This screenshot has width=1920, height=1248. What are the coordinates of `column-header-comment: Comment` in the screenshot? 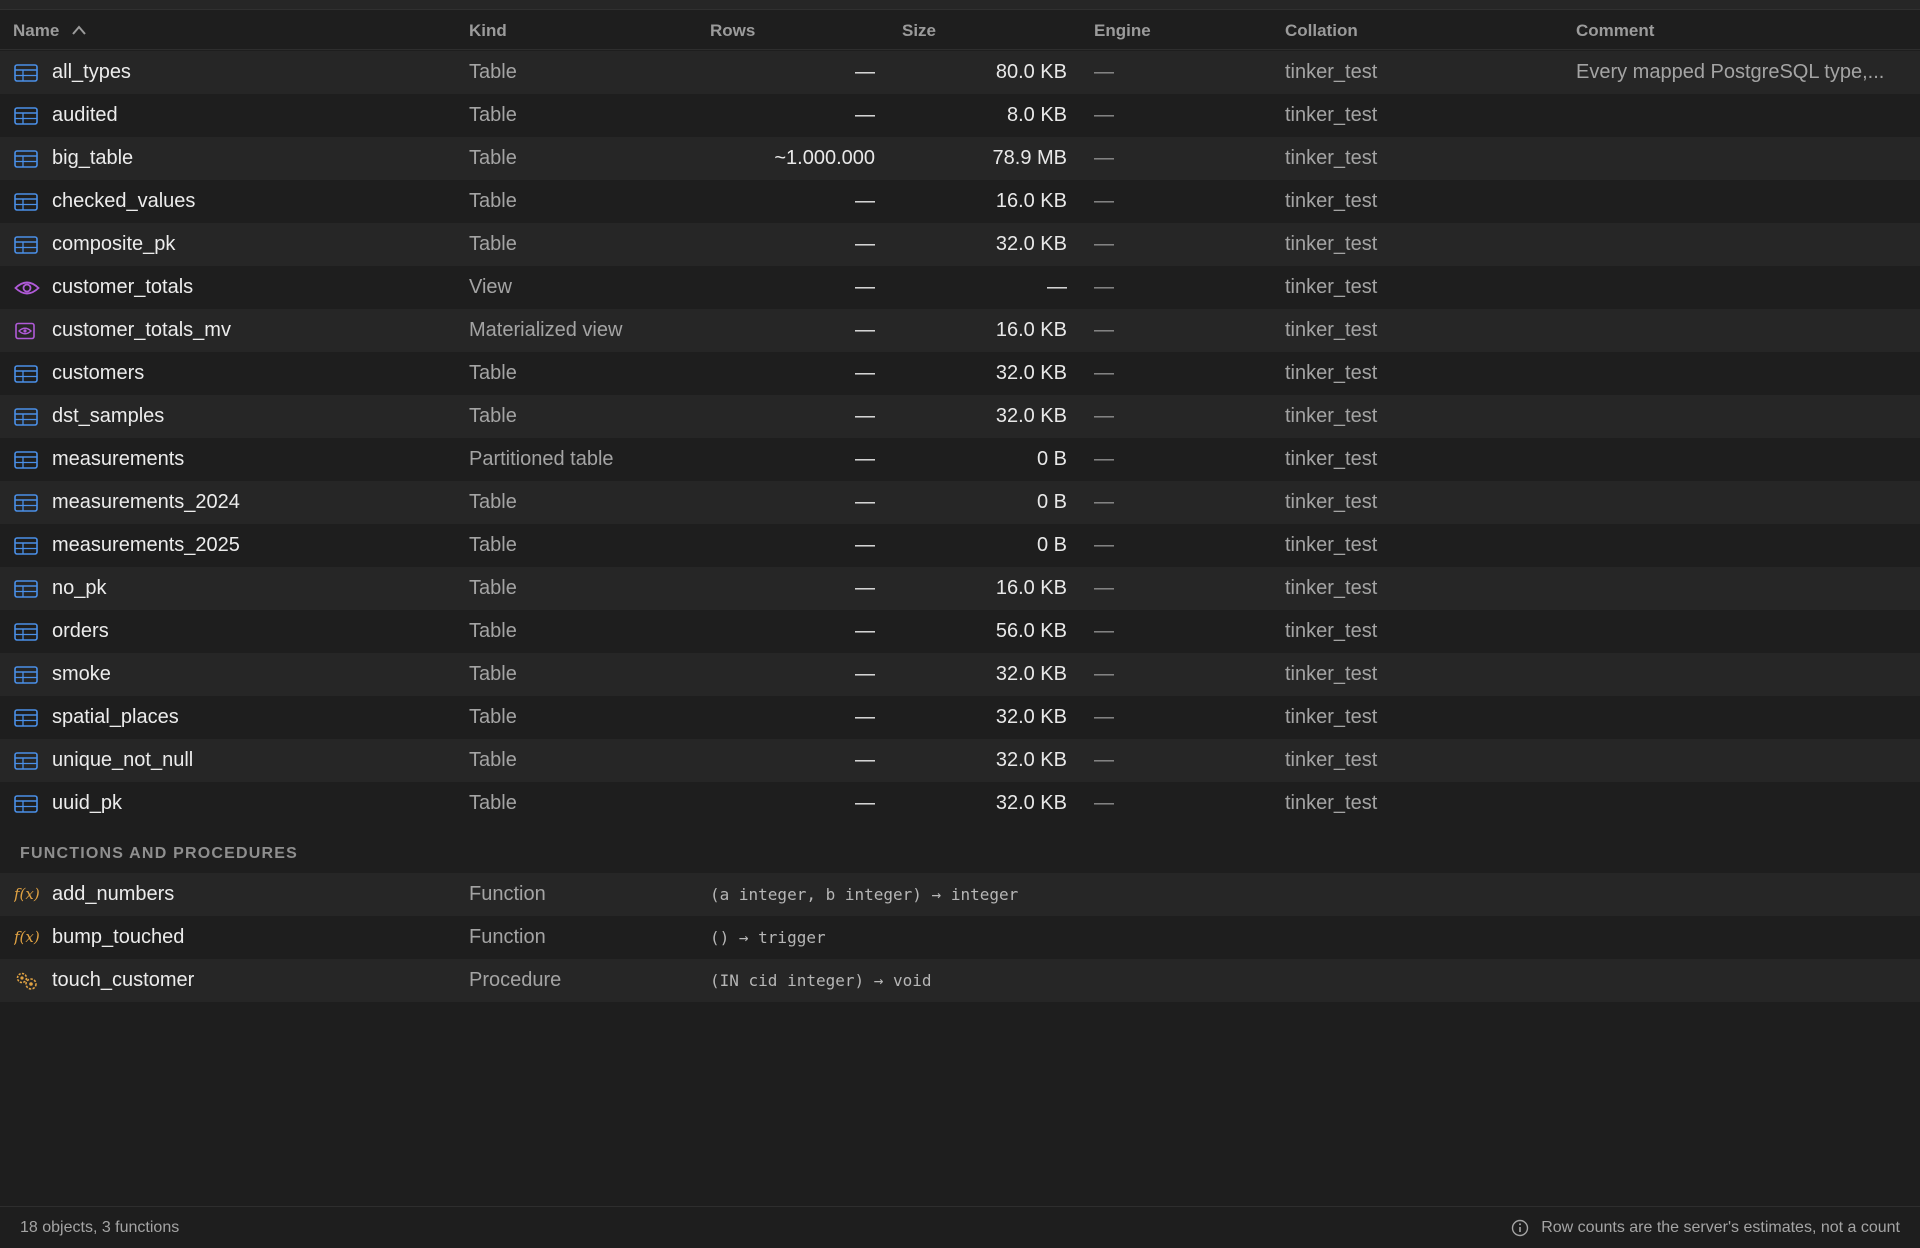 It's located at (1615, 30).